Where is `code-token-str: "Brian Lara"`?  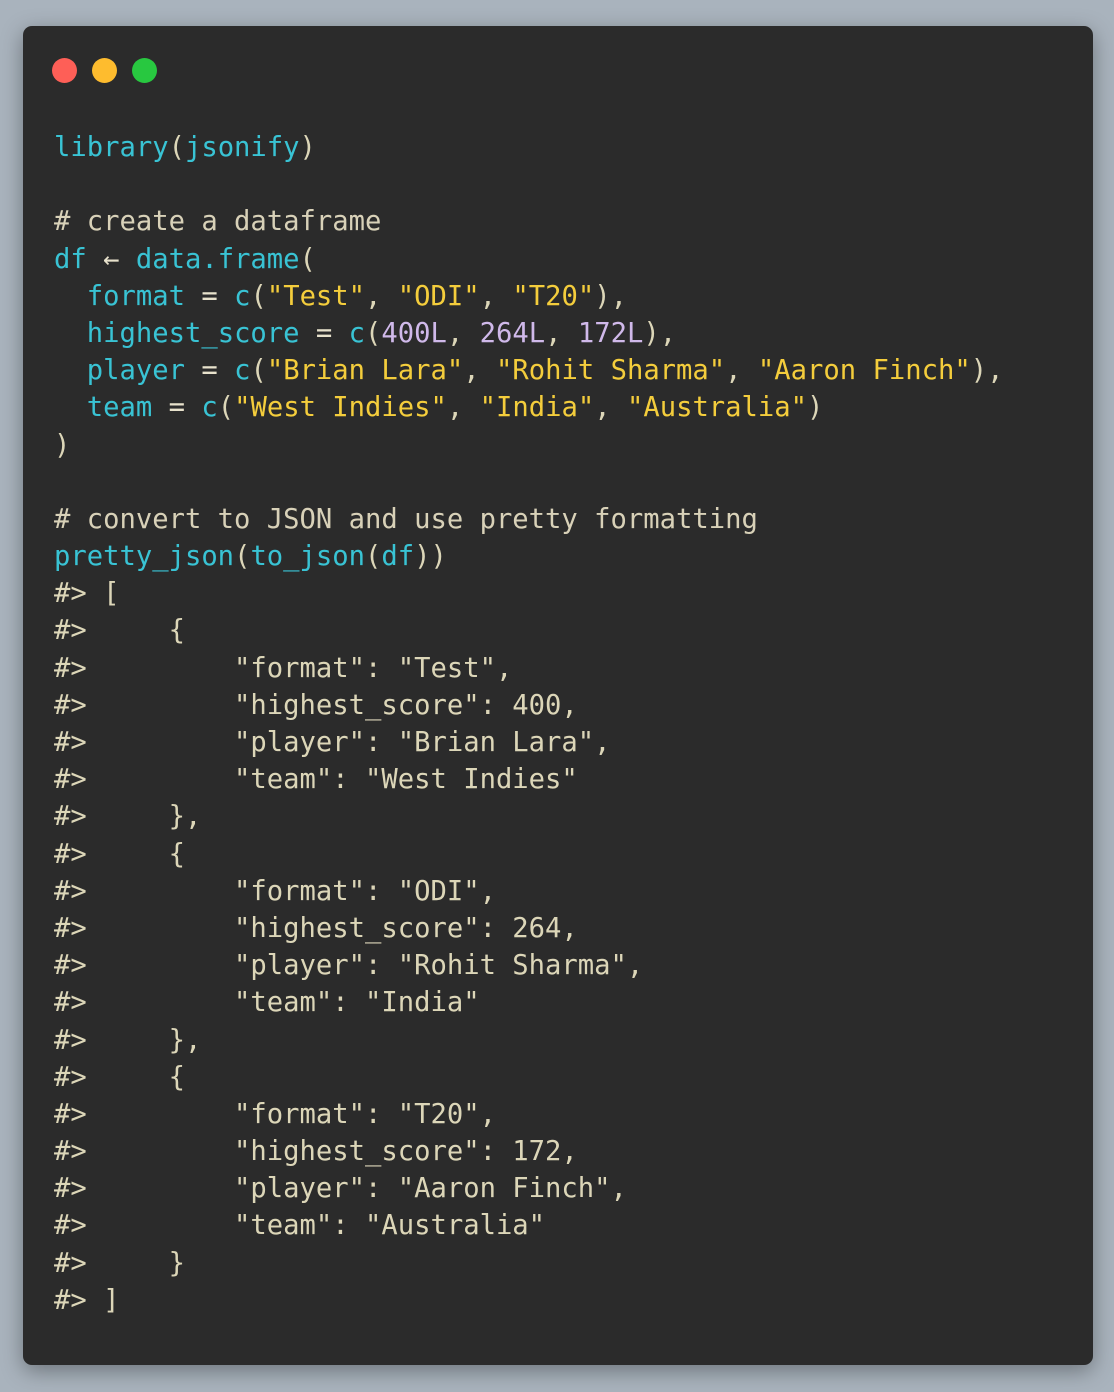
code-token-str: "Brian Lara" is located at coordinates (365, 371).